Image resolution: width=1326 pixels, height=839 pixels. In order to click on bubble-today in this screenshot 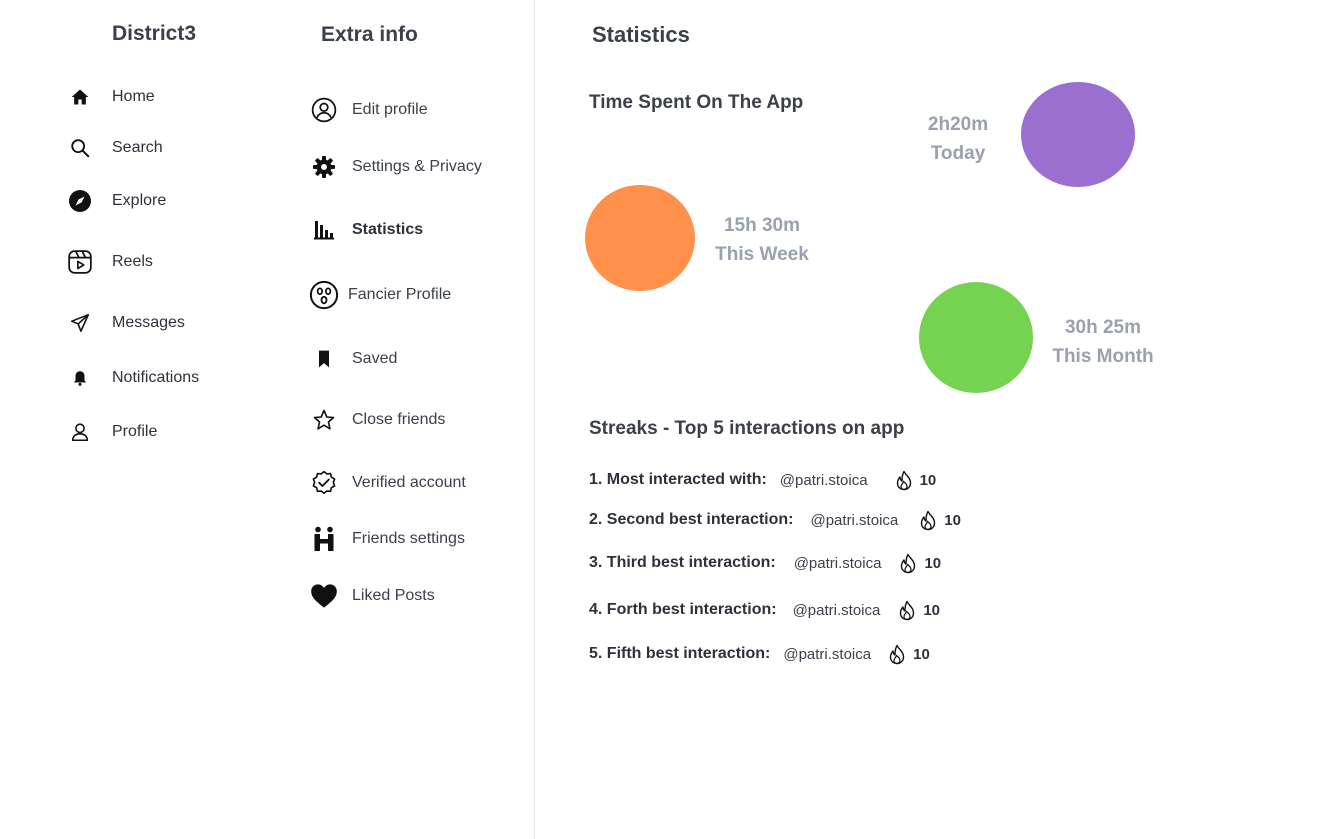, I will do `click(1078, 134)`.